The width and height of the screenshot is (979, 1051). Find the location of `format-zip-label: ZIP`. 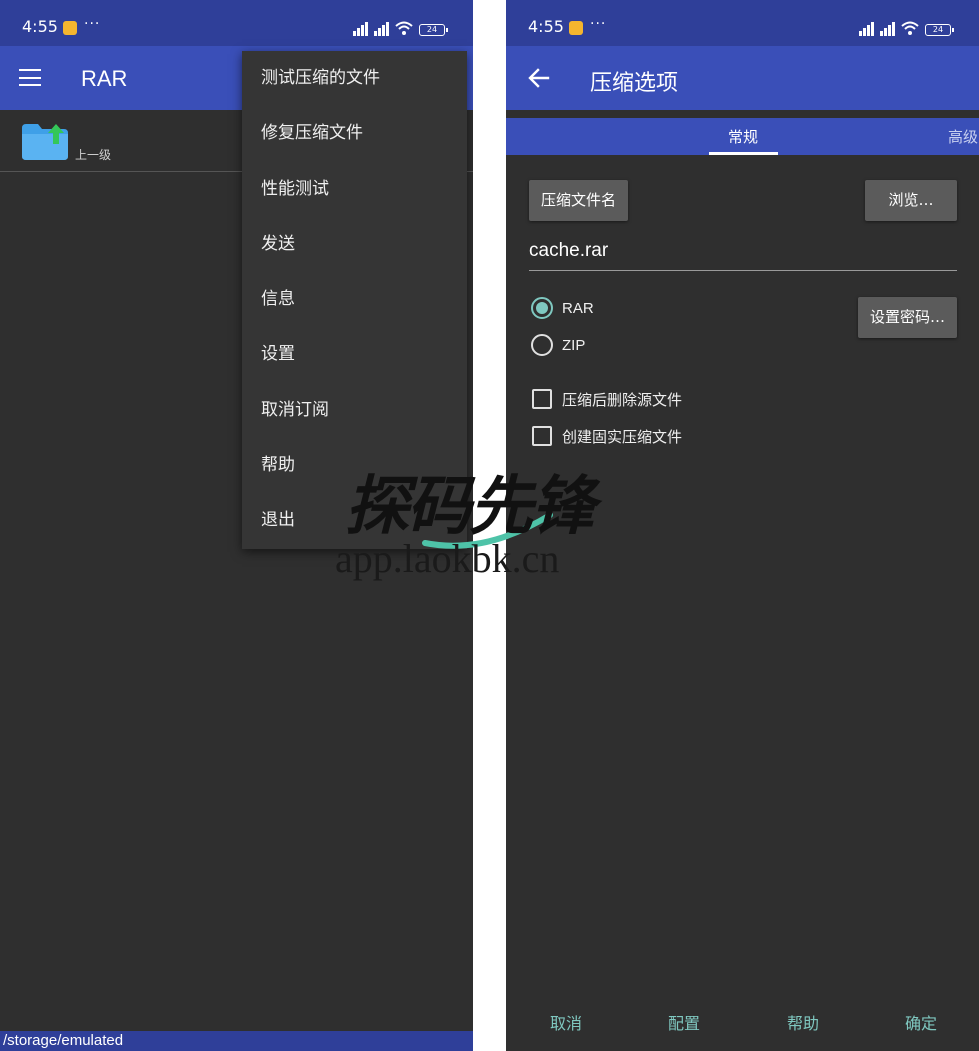

format-zip-label: ZIP is located at coordinates (574, 345).